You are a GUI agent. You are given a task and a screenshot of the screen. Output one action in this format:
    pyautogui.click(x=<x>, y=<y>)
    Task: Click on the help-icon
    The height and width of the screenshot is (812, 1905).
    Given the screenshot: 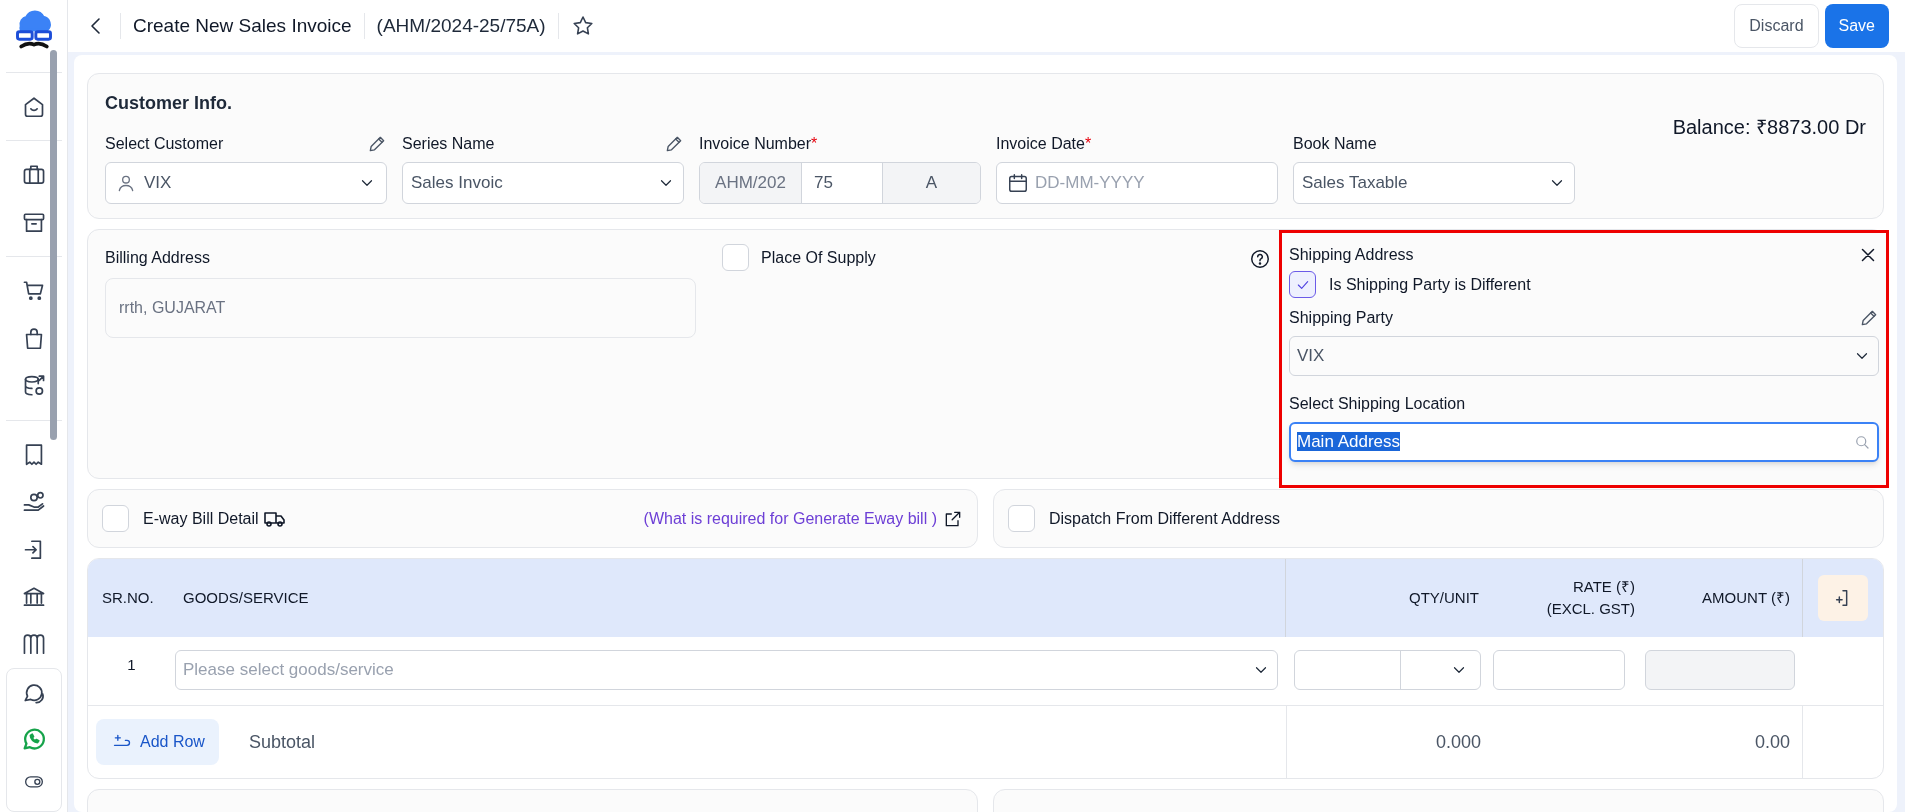 What is the action you would take?
    pyautogui.click(x=1260, y=259)
    